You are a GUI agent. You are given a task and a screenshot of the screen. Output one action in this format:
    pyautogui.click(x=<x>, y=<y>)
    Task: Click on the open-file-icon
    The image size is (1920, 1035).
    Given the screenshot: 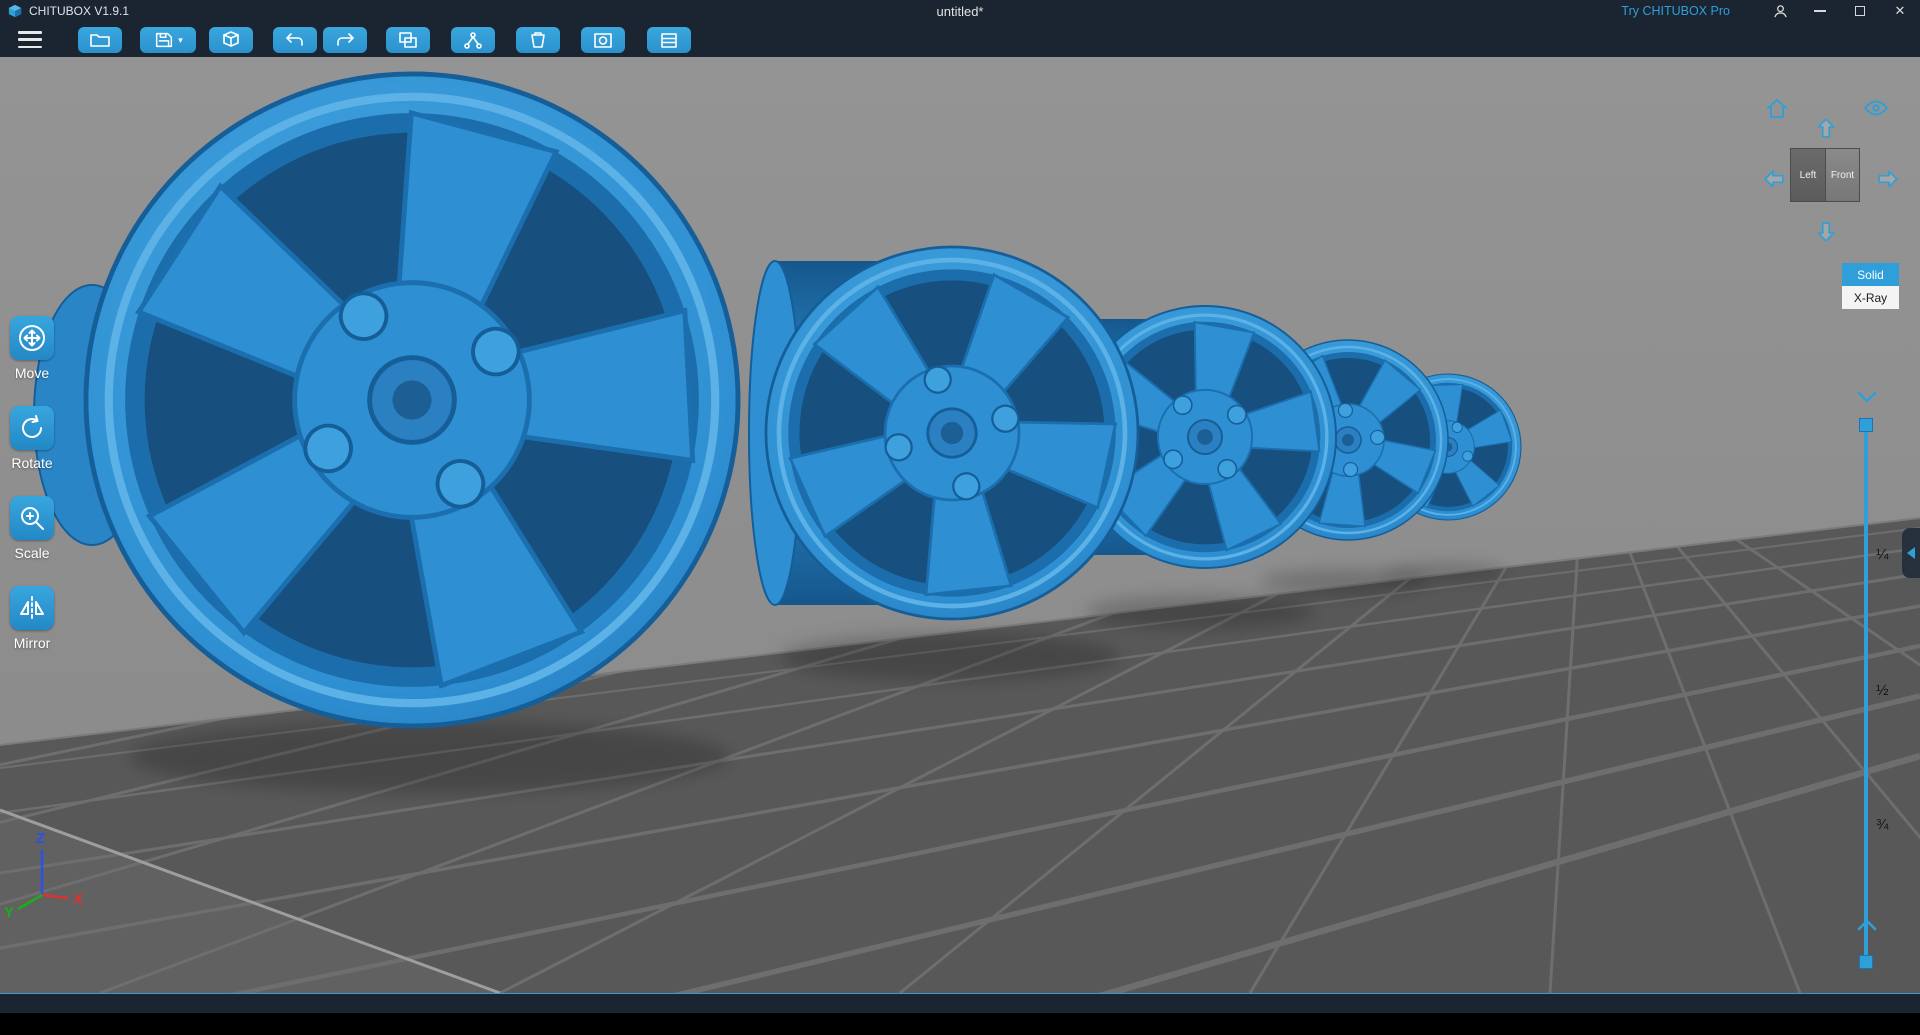 What is the action you would take?
    pyautogui.click(x=100, y=40)
    